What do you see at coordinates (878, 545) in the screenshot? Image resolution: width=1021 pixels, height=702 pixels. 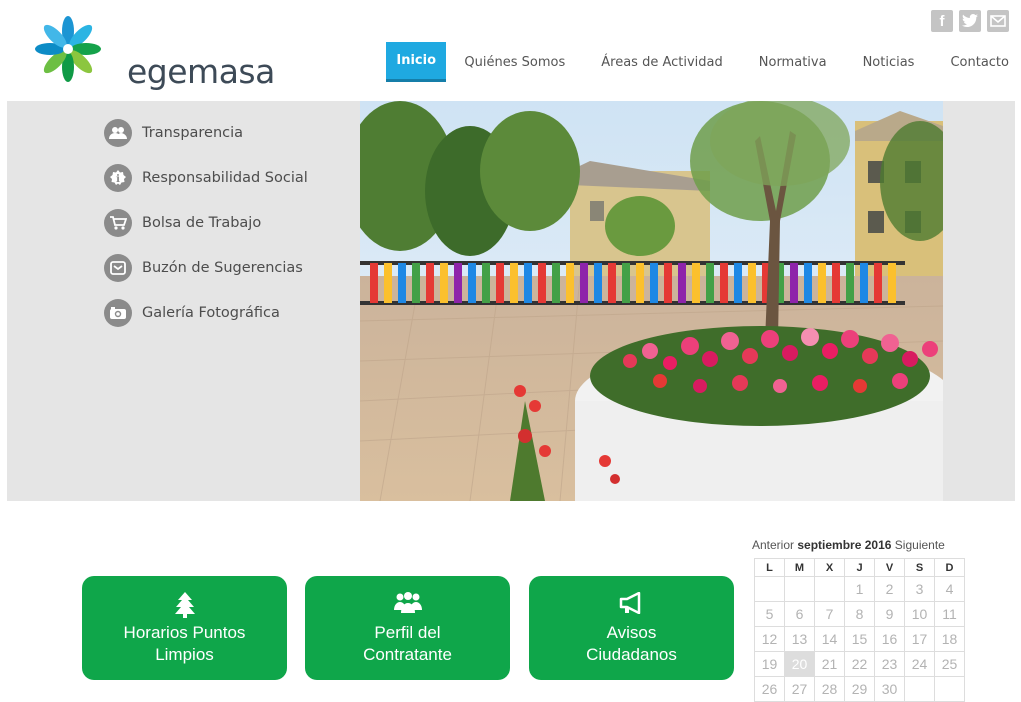 I see `calendar-year: 2016` at bounding box center [878, 545].